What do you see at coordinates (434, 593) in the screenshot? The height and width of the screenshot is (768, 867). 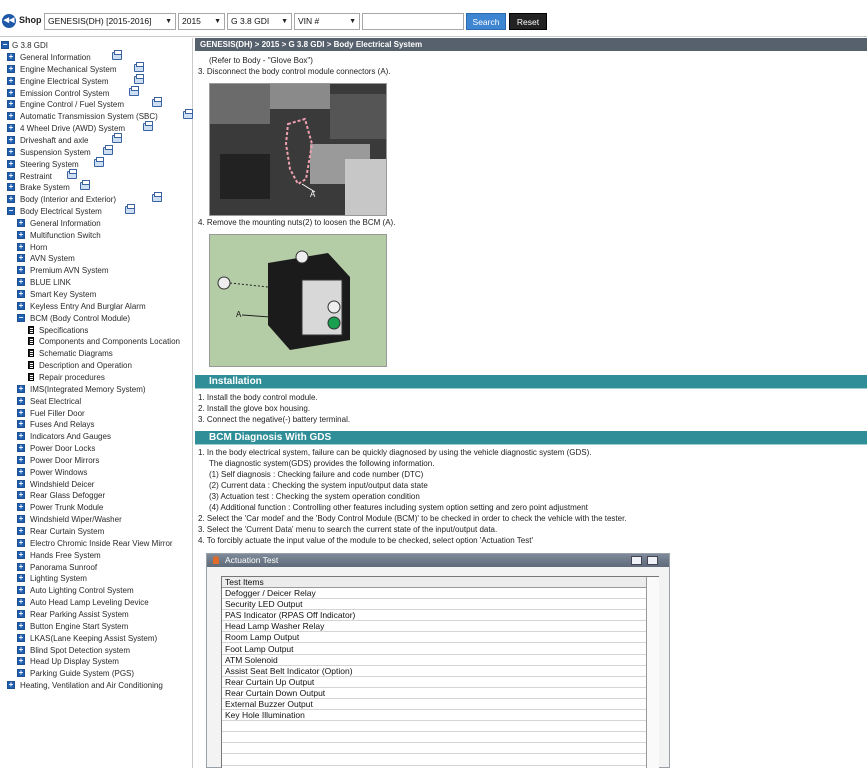 I see `table-row: Defogger / Deicer Relay` at bounding box center [434, 593].